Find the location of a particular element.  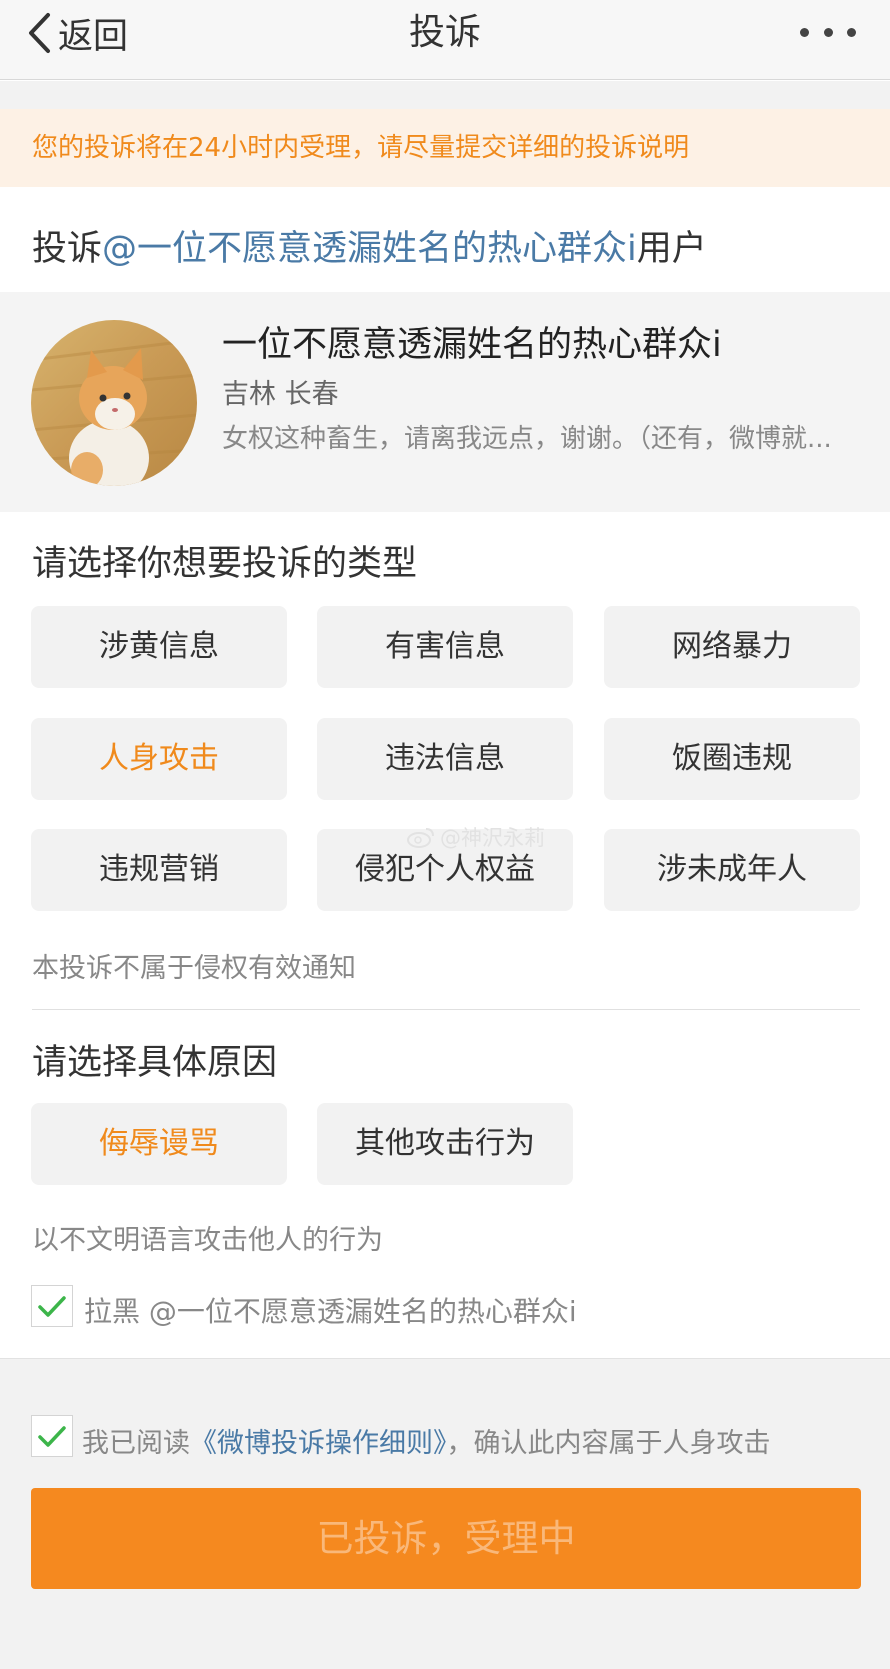

nav-bar: 返回 投诉 is located at coordinates (445, 40).